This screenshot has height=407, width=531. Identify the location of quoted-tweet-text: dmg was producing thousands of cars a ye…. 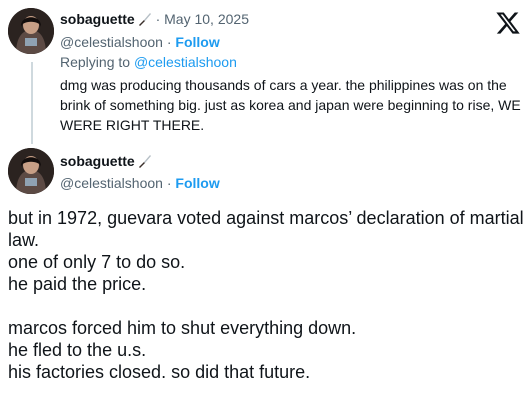
(290, 105).